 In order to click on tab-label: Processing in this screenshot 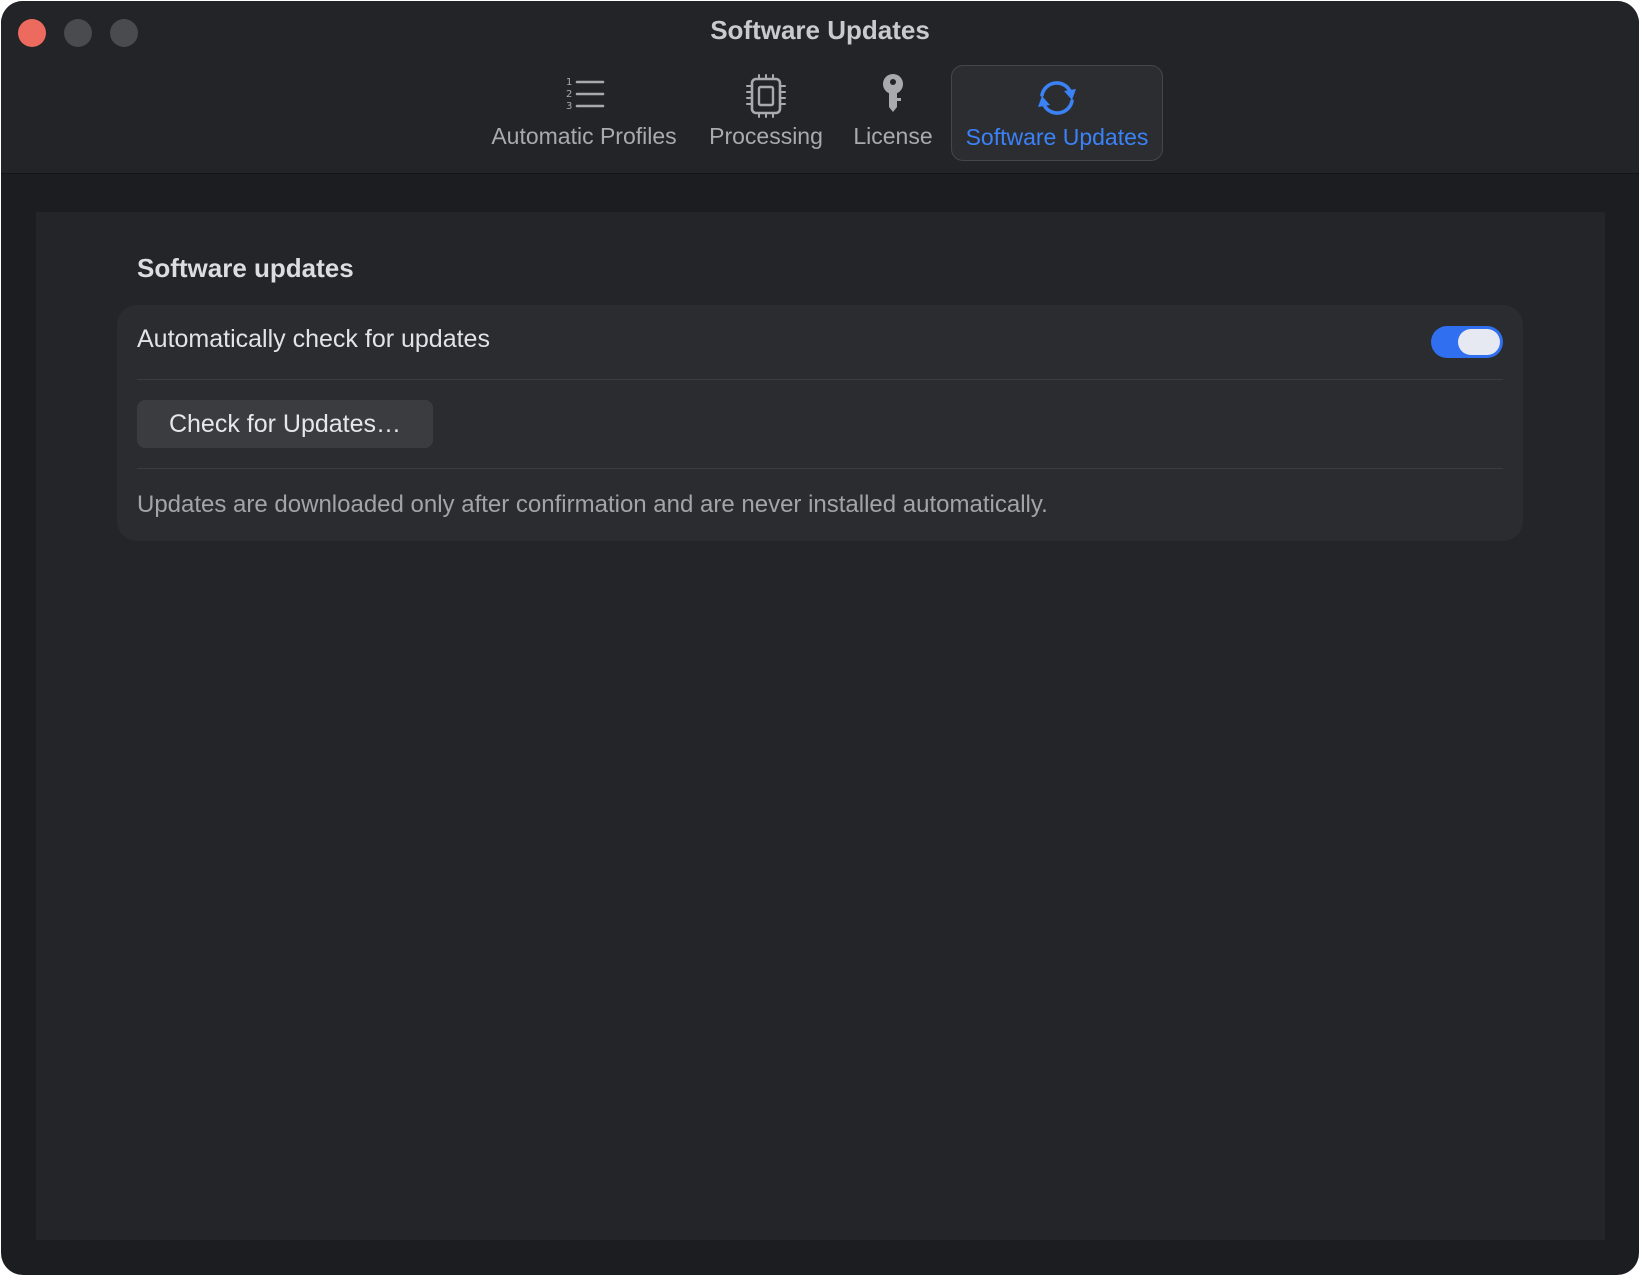, I will do `click(766, 136)`.